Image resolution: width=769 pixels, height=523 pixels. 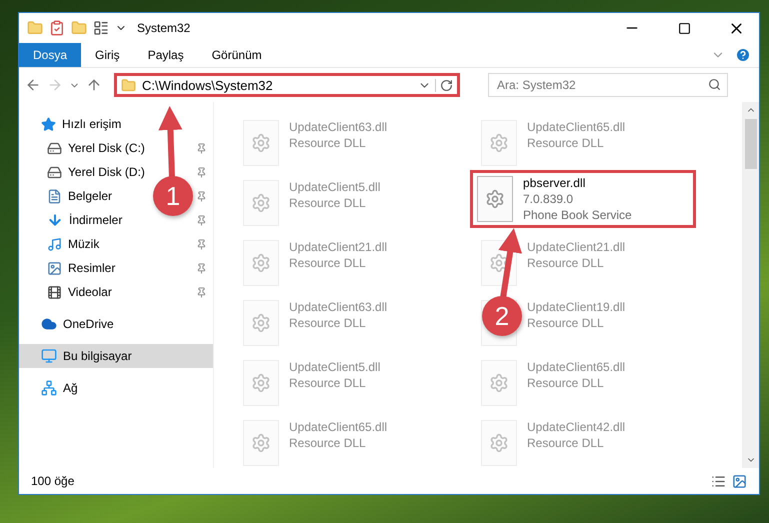 I want to click on item-count: 100 öğe, so click(x=53, y=481).